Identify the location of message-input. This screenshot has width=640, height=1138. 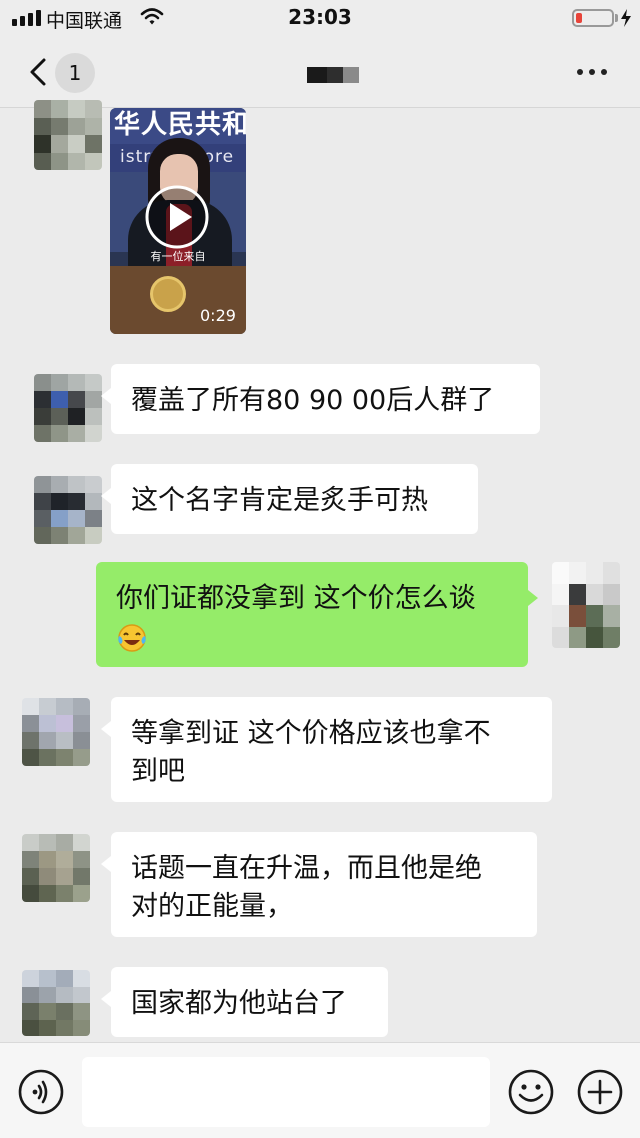
(286, 1092).